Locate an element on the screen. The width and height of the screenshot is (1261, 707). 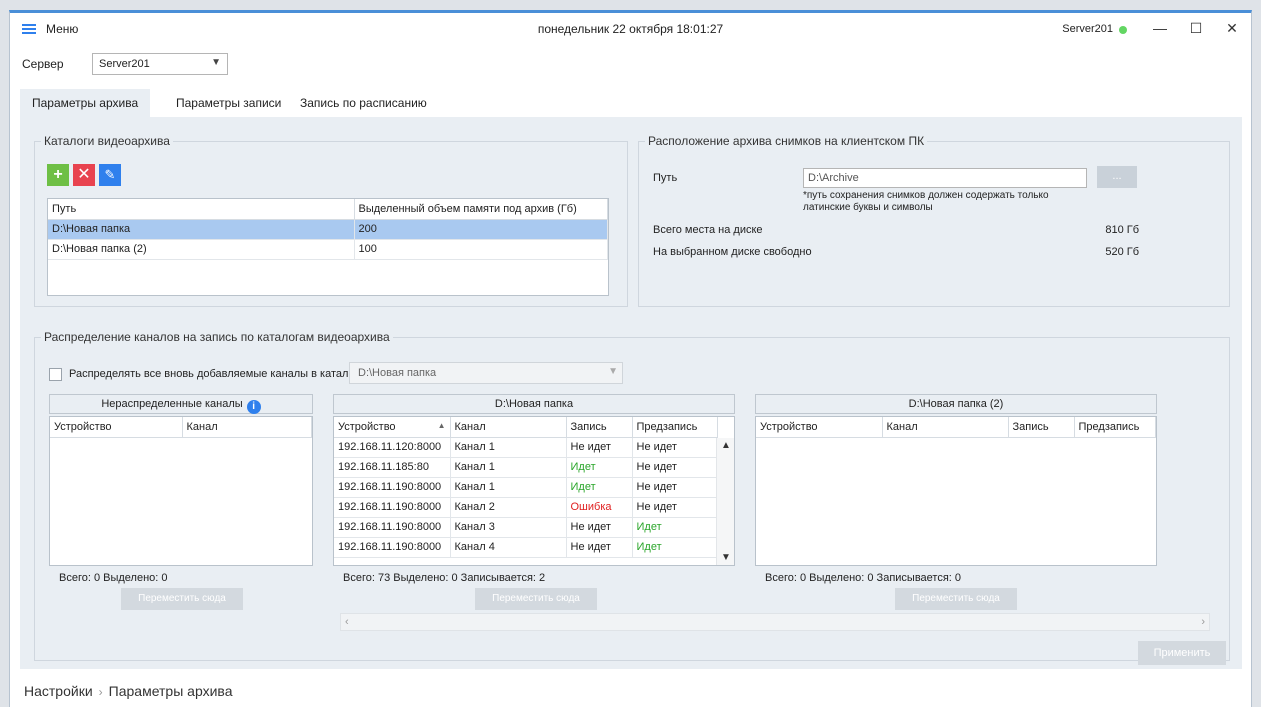
catalog2-table: Устройство Канал Запись Предзапись is located at coordinates (956, 491).